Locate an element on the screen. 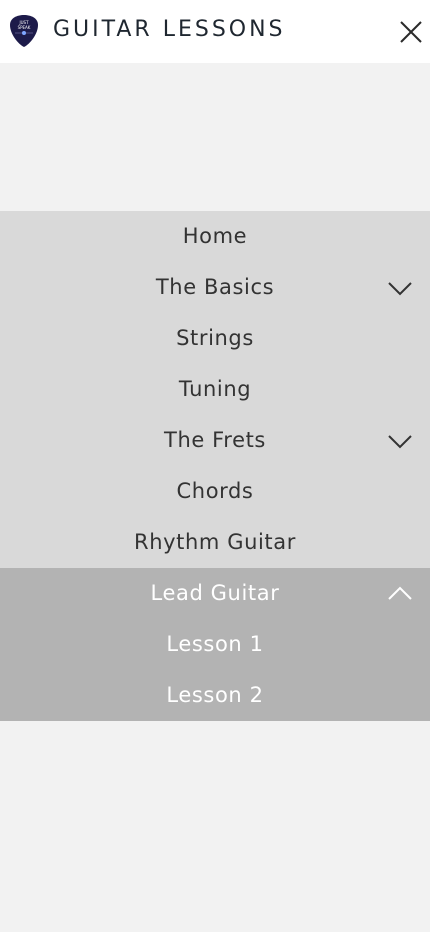 This screenshot has width=430, height=932. menu-item-label: Tuning is located at coordinates (215, 389).